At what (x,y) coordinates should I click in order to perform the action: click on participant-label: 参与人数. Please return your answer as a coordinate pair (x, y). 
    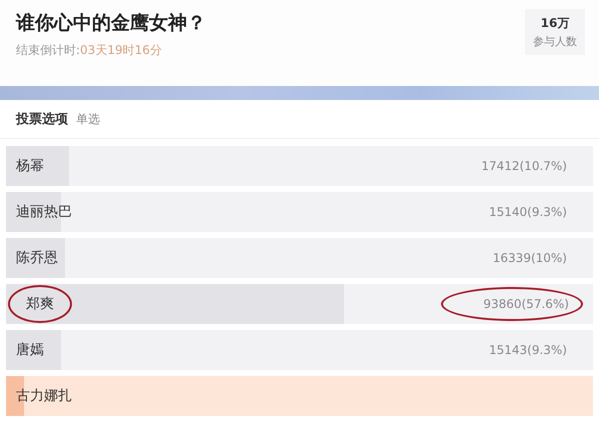
    Looking at the image, I should click on (555, 41).